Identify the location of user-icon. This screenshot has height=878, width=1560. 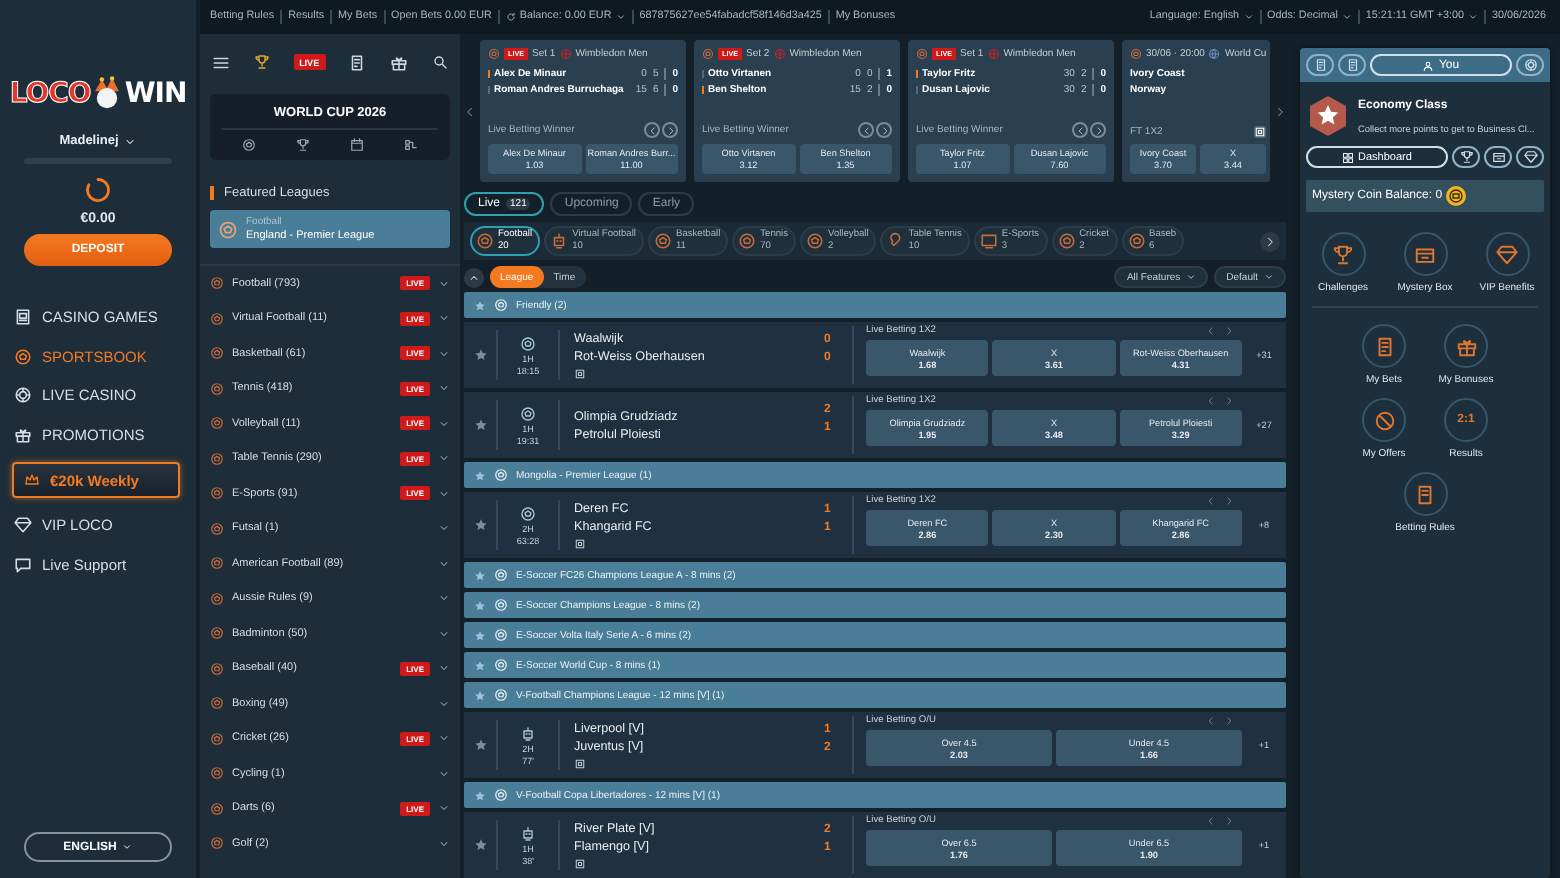
(1428, 65).